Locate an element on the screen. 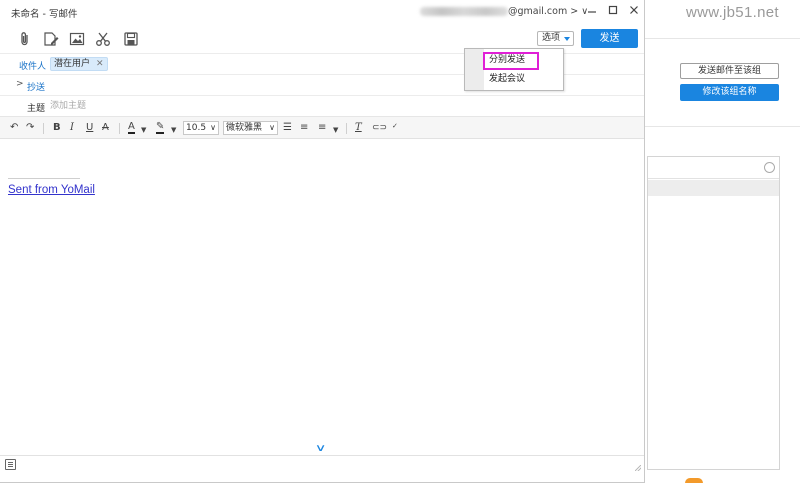  font-color-icon: A is located at coordinates (131, 128).